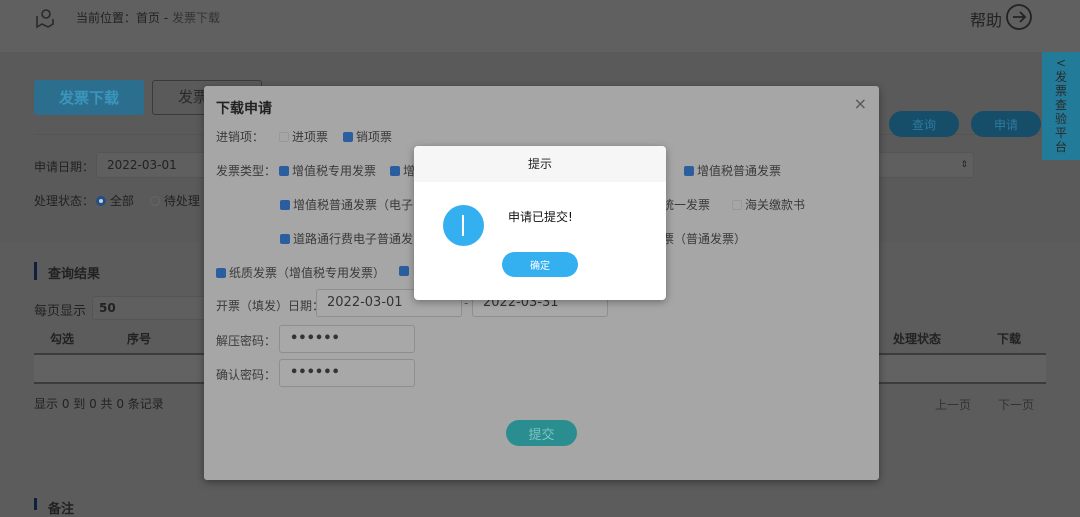  I want to click on col-index: 序号, so click(139, 339).